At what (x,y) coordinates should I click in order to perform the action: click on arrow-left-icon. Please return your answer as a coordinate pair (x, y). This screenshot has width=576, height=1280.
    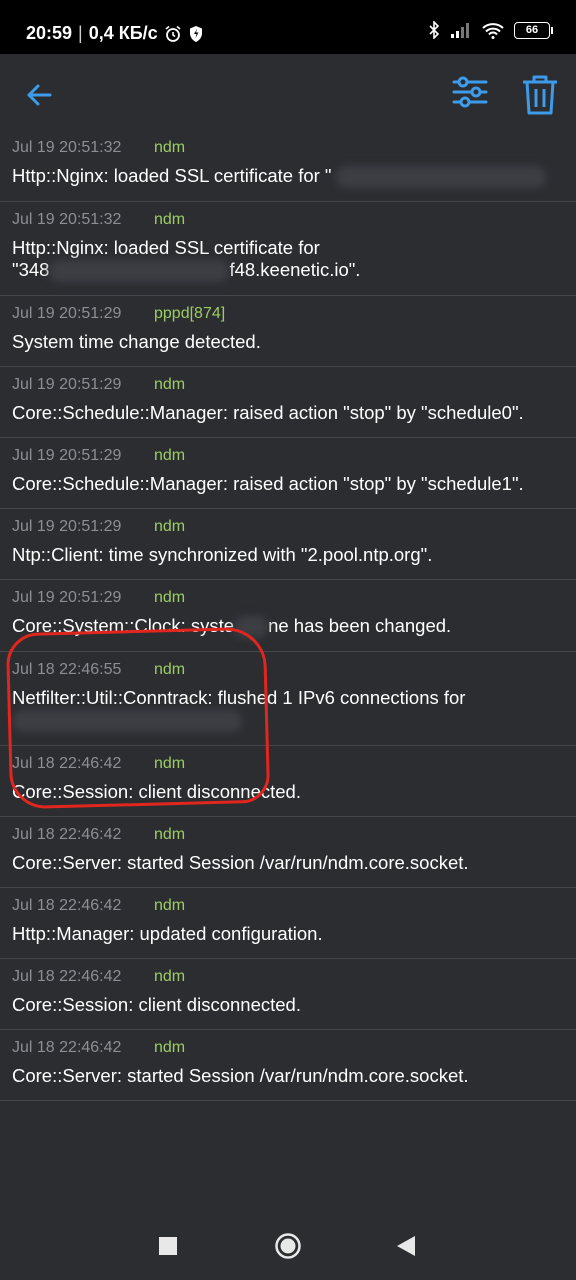
    Looking at the image, I should click on (39, 95).